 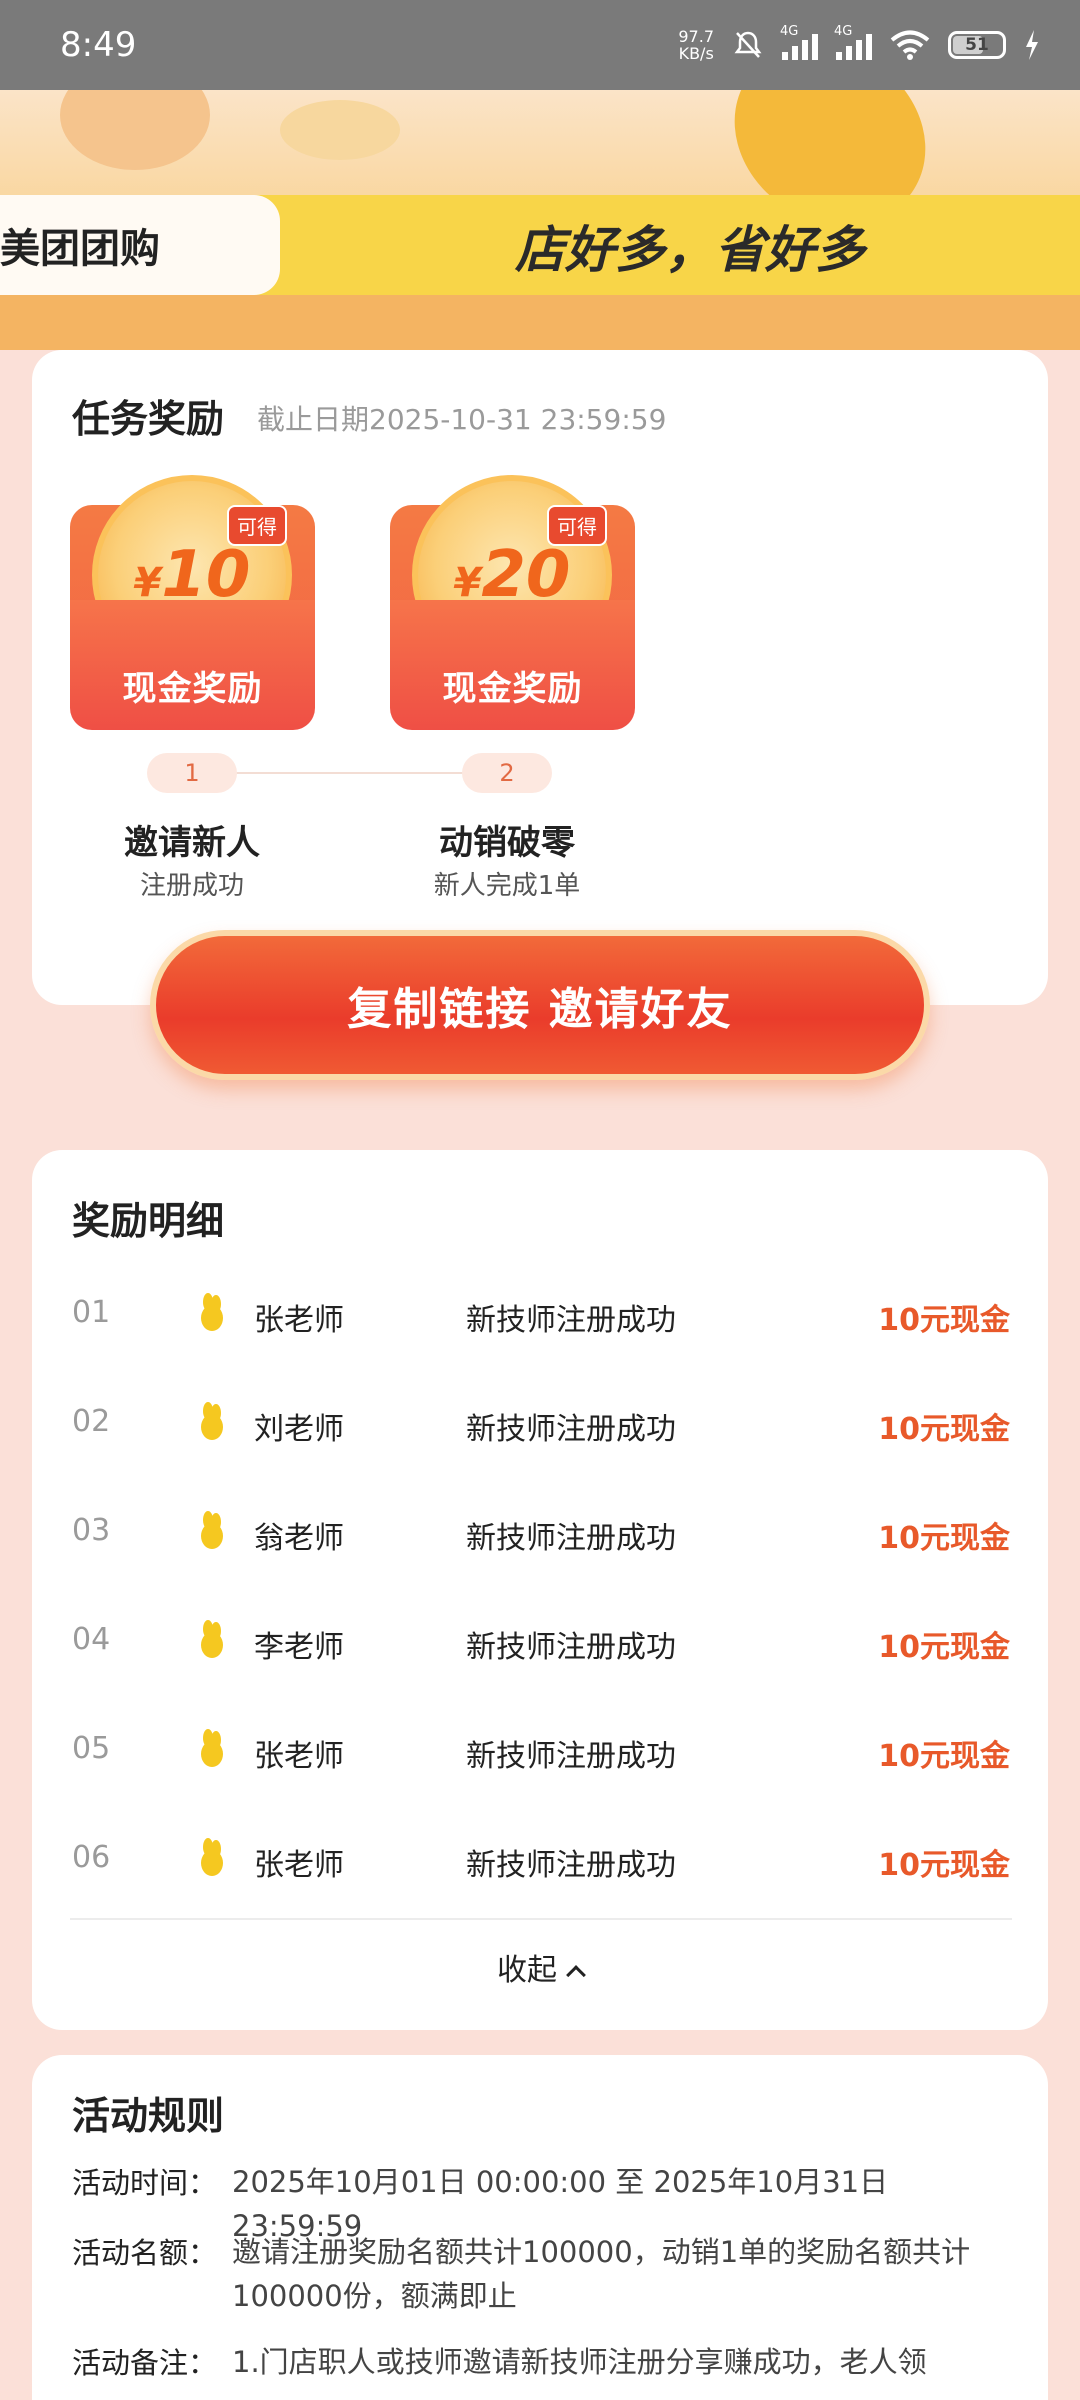 I want to click on battery-level: 51, so click(x=977, y=45).